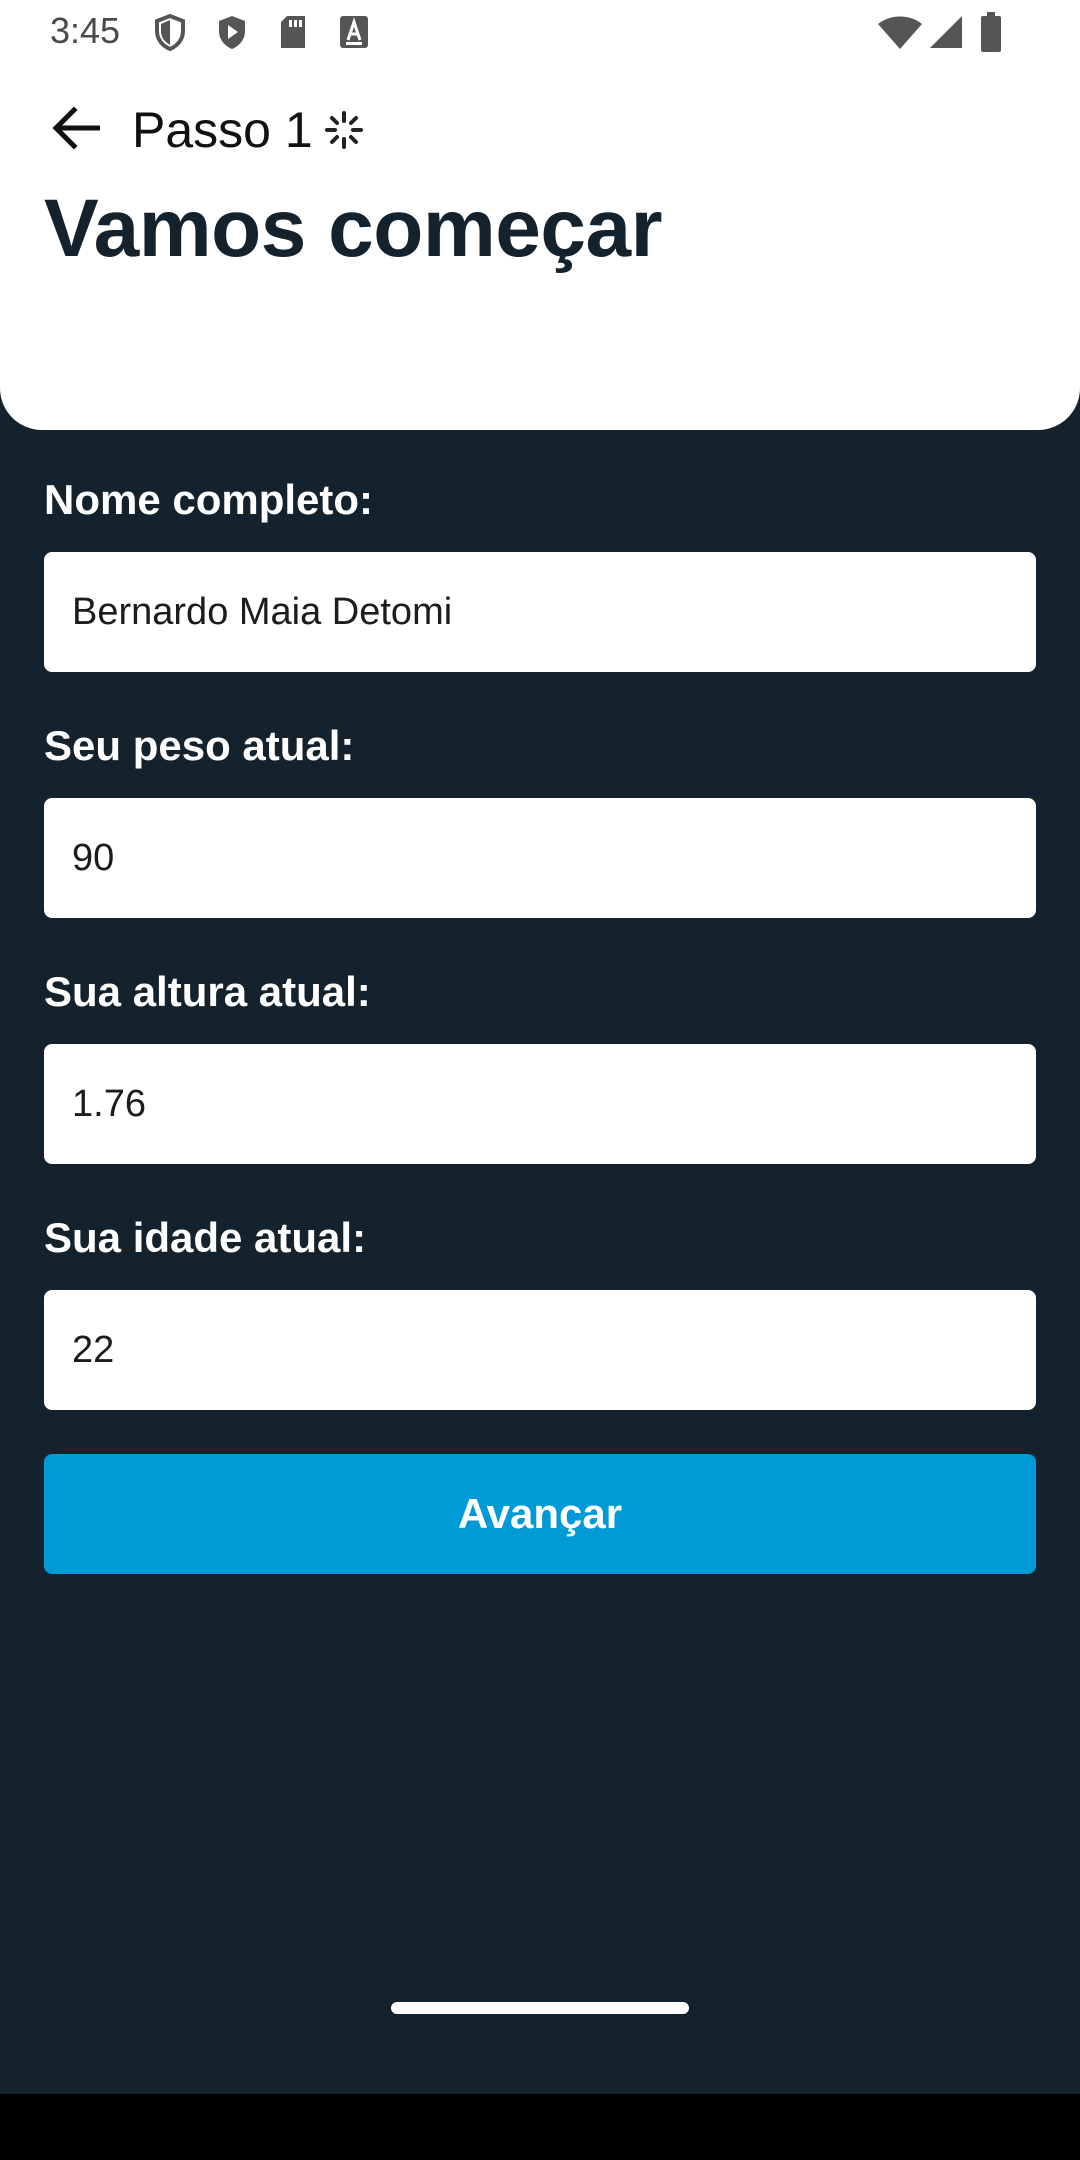 The image size is (1080, 2160). I want to click on height-label: Sua altura atual:, so click(207, 991).